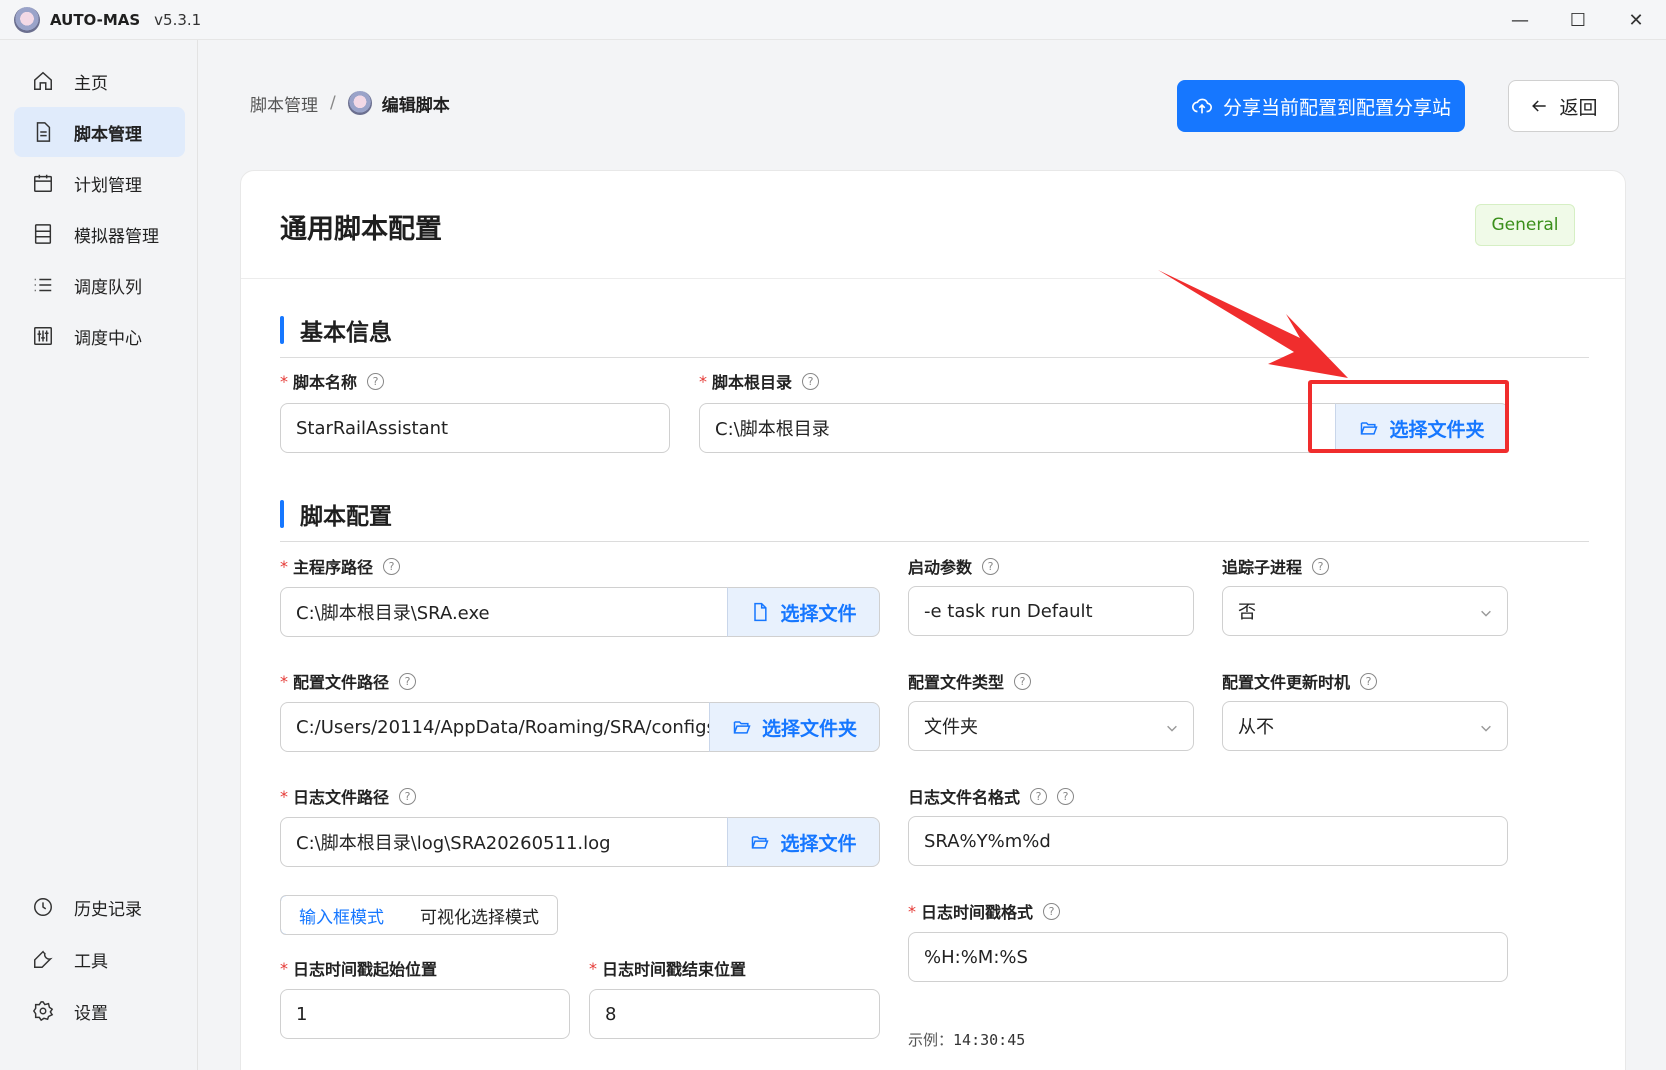 This screenshot has width=1666, height=1070. What do you see at coordinates (43, 959) in the screenshot?
I see `wrench-icon` at bounding box center [43, 959].